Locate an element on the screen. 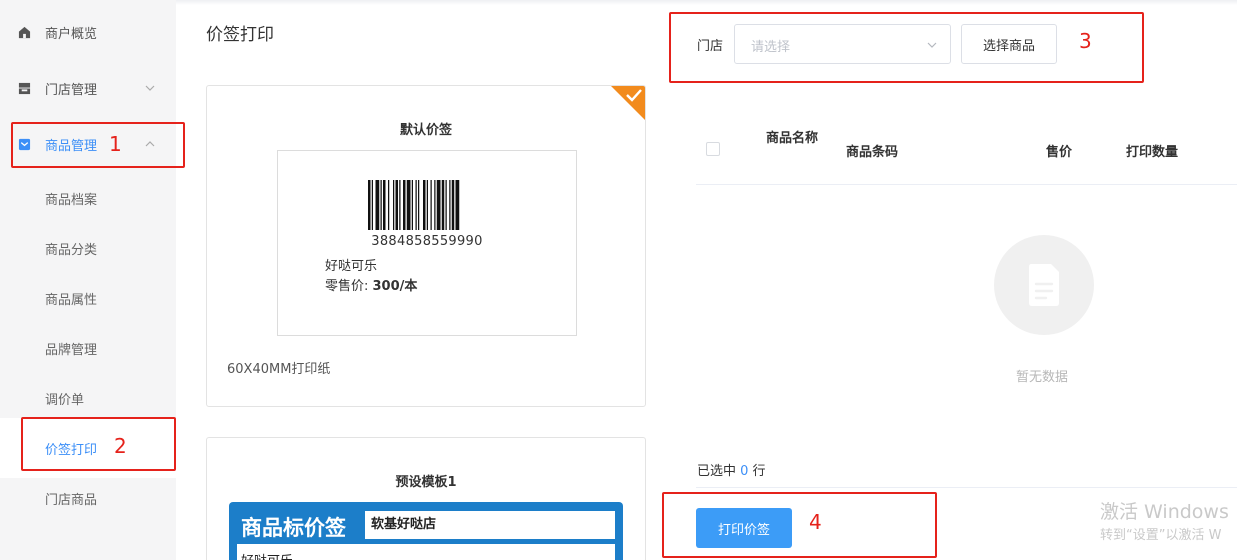  selected-prefix: 已选中 is located at coordinates (719, 471).